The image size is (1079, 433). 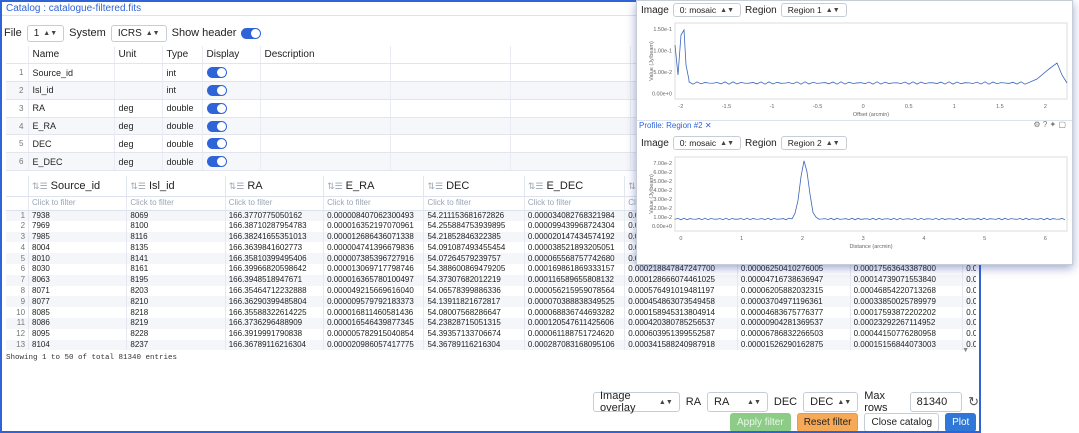 What do you see at coordinates (18, 280) in the screenshot?
I see `row-number: 7` at bounding box center [18, 280].